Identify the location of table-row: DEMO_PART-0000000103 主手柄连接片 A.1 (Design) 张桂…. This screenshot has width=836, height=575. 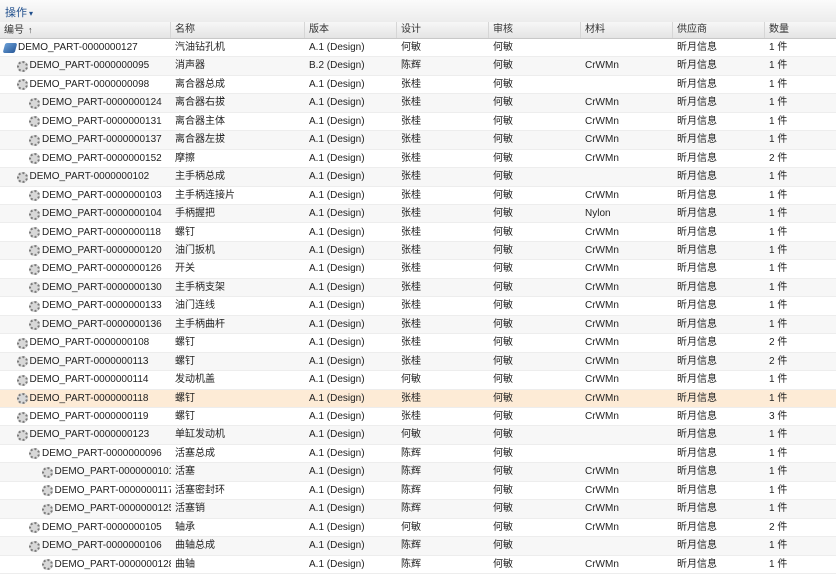
(418, 196).